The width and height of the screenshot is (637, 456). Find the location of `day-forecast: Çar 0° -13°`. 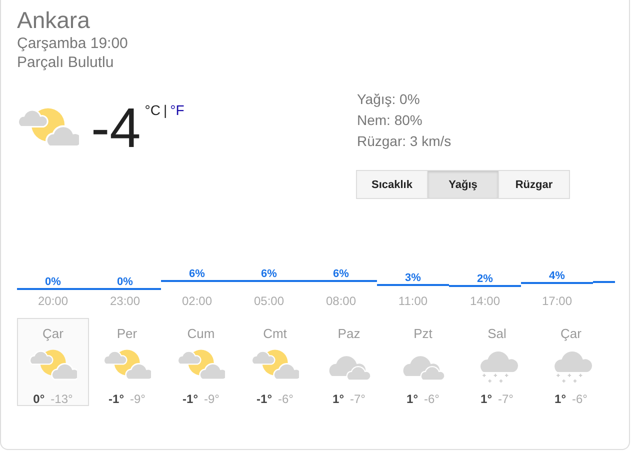

day-forecast: Çar 0° -13° is located at coordinates (53, 362).